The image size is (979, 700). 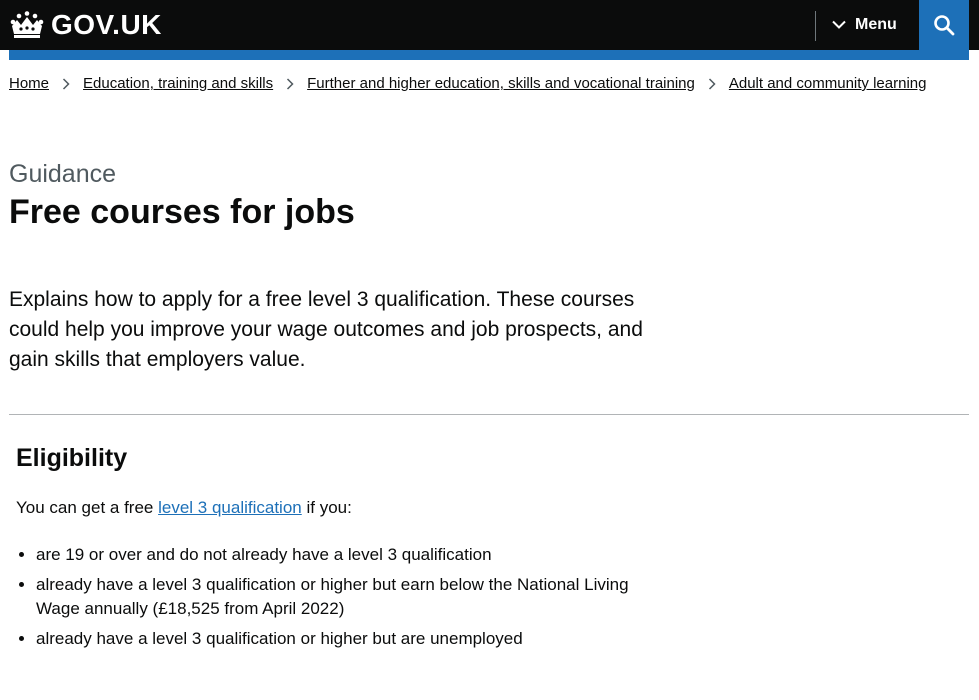 What do you see at coordinates (230, 507) in the screenshot?
I see `level-3-qualification-link: level 3 qualification` at bounding box center [230, 507].